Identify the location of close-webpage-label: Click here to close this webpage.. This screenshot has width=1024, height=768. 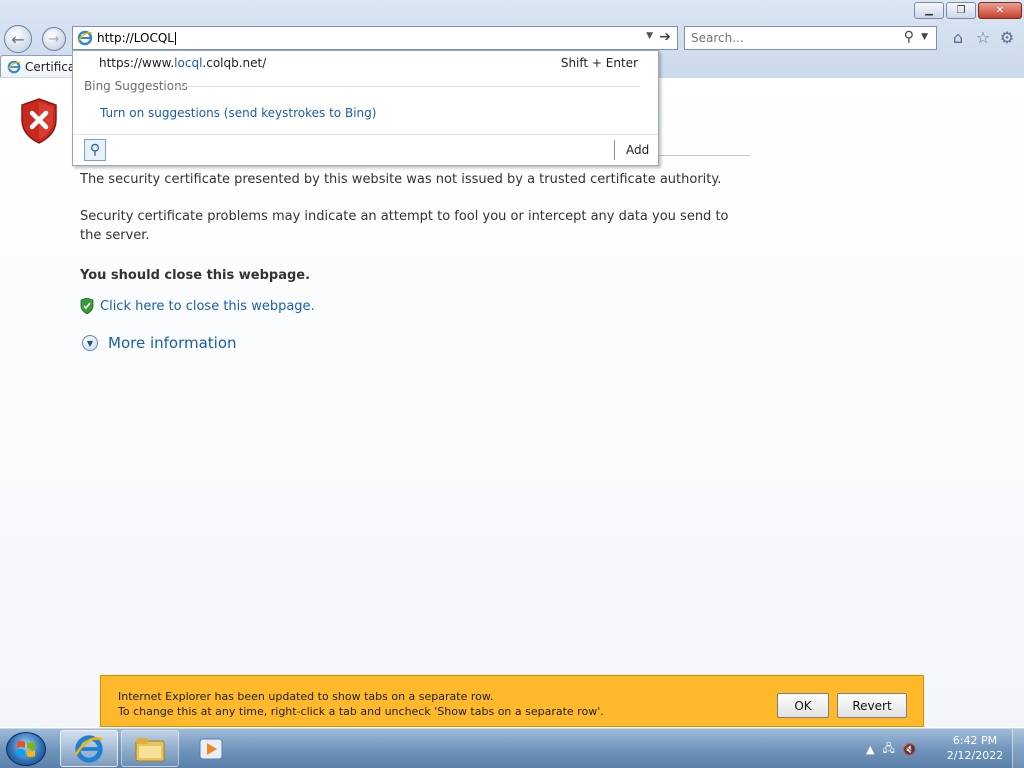
(207, 306).